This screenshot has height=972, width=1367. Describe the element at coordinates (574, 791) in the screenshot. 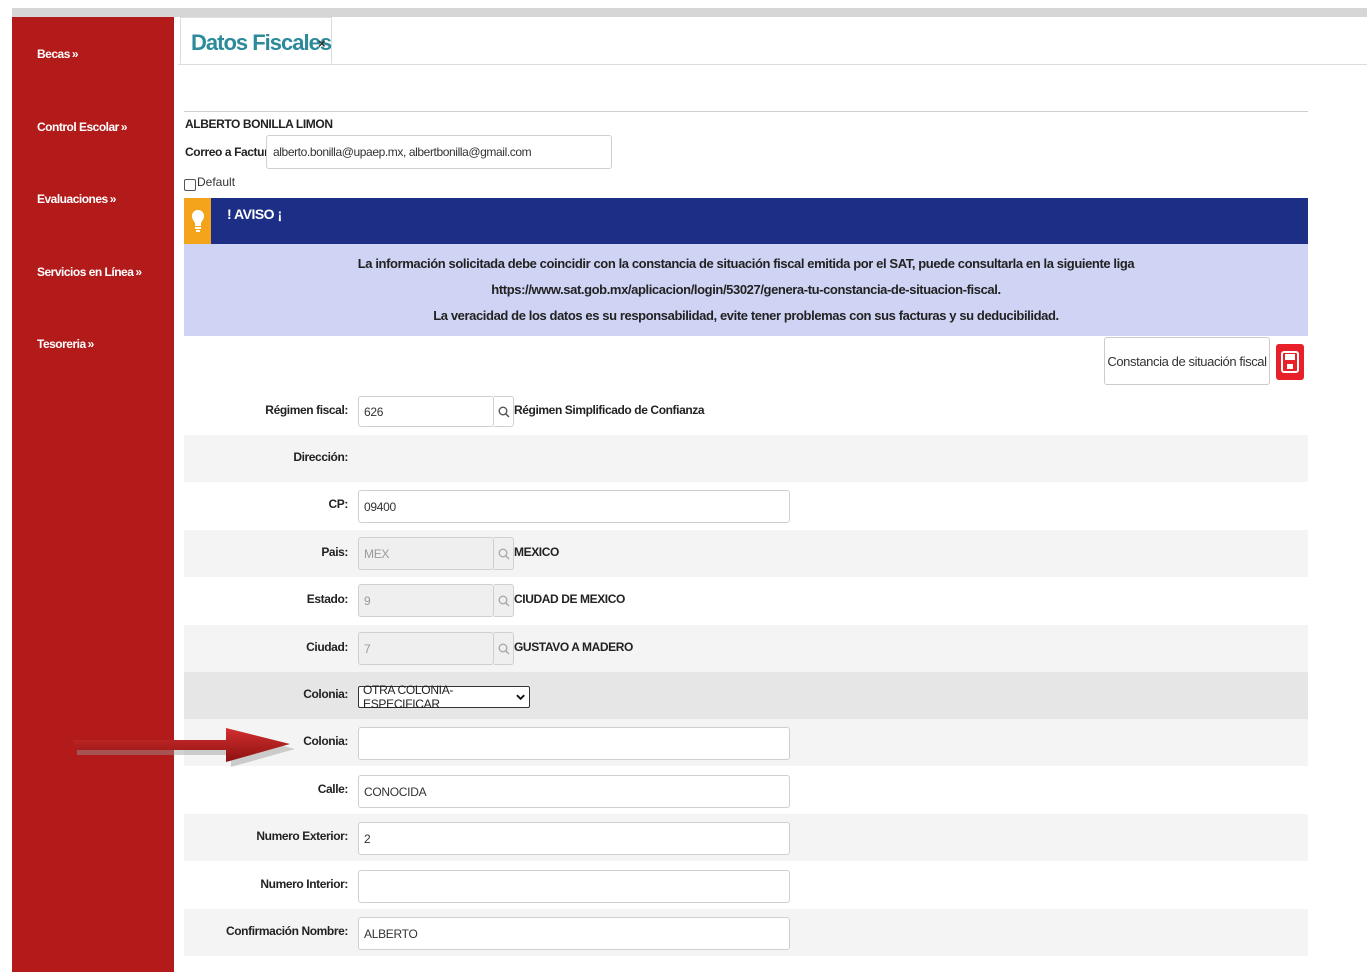

I see `calle-input: CONOCIDA` at that location.